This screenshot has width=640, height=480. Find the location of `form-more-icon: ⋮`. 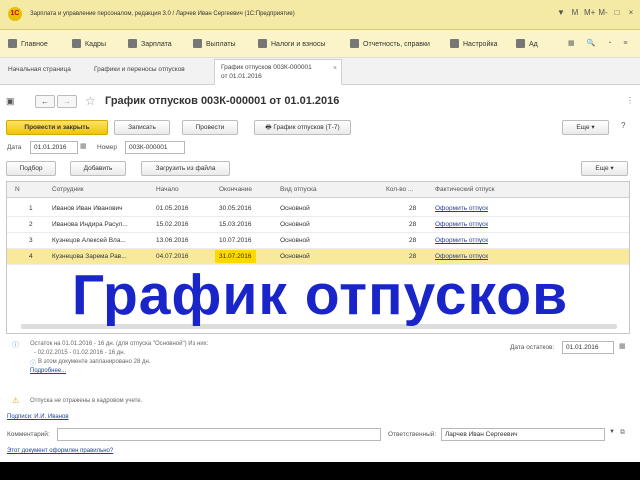

form-more-icon: ⋮ is located at coordinates (630, 100).